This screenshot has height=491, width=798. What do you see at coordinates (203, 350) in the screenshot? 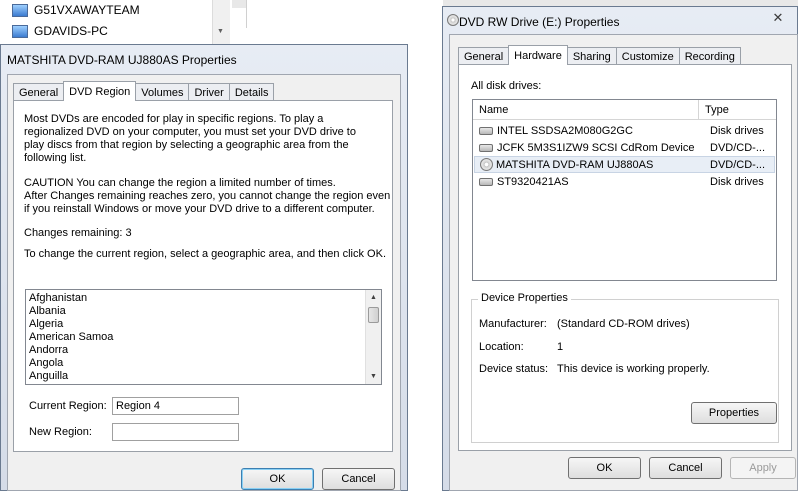
I see `list-item: Andorra` at bounding box center [203, 350].